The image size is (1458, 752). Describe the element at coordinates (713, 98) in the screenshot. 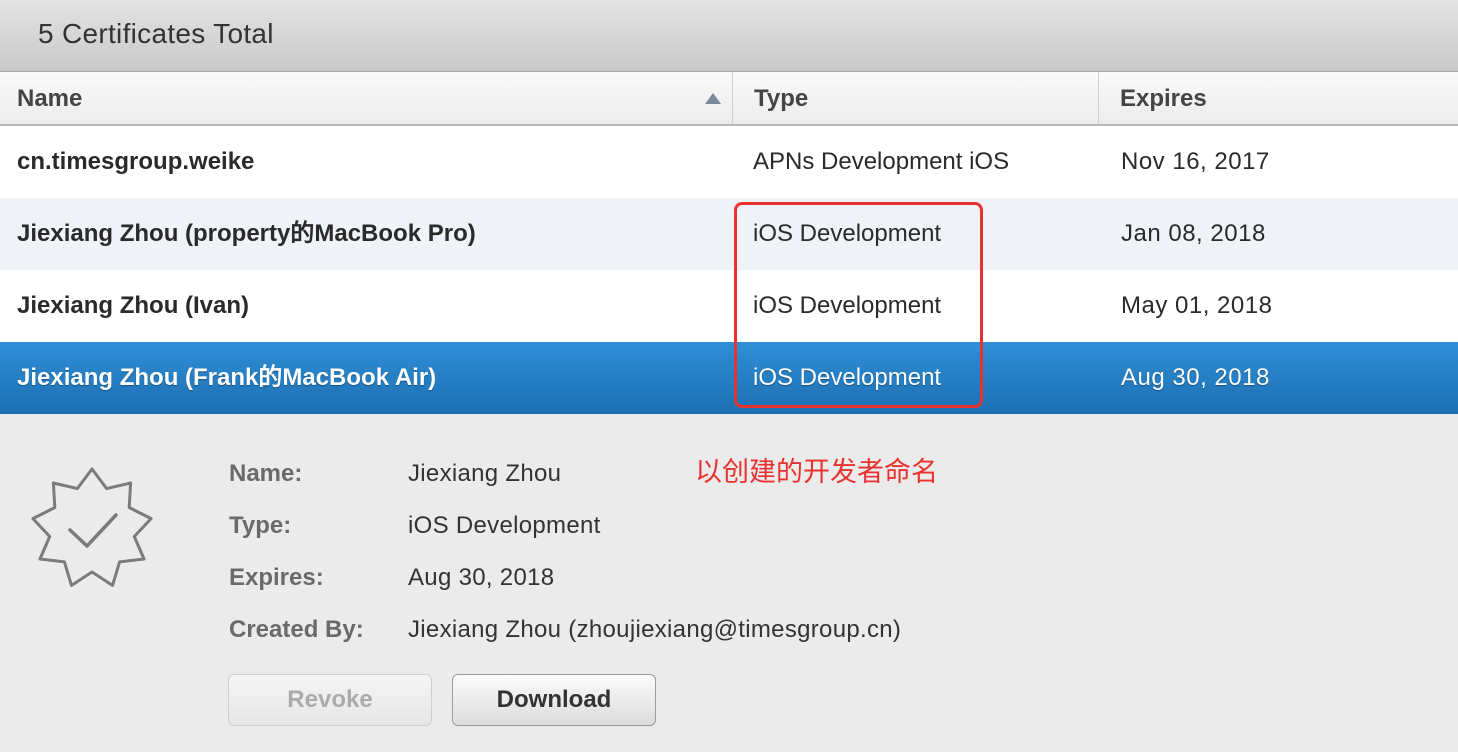

I see `sort-ascending-icon` at that location.